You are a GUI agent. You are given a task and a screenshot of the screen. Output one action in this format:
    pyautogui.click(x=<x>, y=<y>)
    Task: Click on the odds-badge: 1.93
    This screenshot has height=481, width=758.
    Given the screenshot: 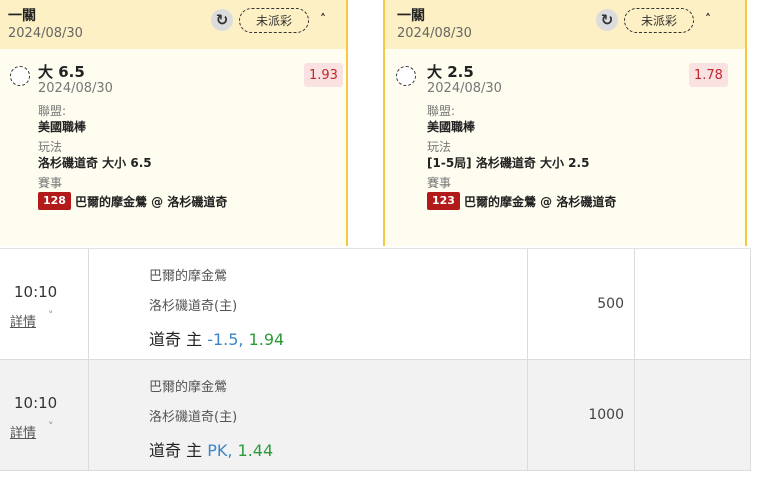 What is the action you would take?
    pyautogui.click(x=323, y=75)
    